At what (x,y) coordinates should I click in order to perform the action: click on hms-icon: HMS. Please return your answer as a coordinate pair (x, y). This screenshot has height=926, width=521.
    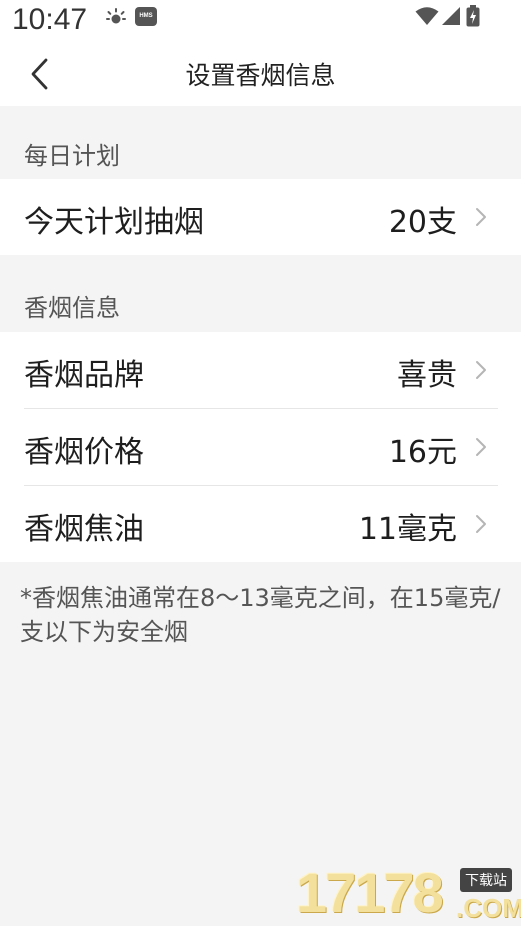
    Looking at the image, I should click on (146, 16).